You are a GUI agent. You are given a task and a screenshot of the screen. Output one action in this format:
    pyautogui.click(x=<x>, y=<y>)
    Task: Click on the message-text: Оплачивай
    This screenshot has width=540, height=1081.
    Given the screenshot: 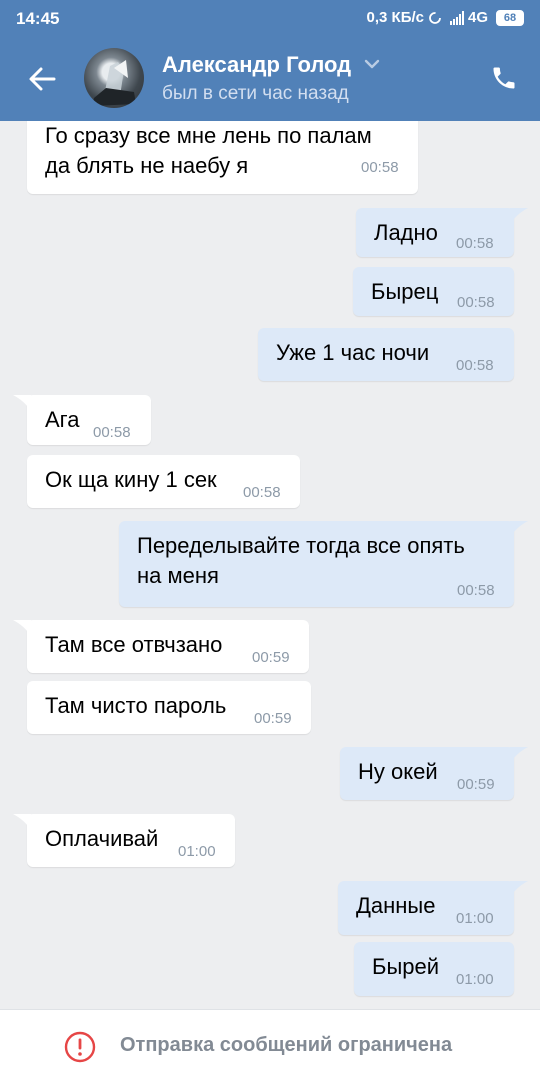 What is the action you would take?
    pyautogui.click(x=101, y=839)
    